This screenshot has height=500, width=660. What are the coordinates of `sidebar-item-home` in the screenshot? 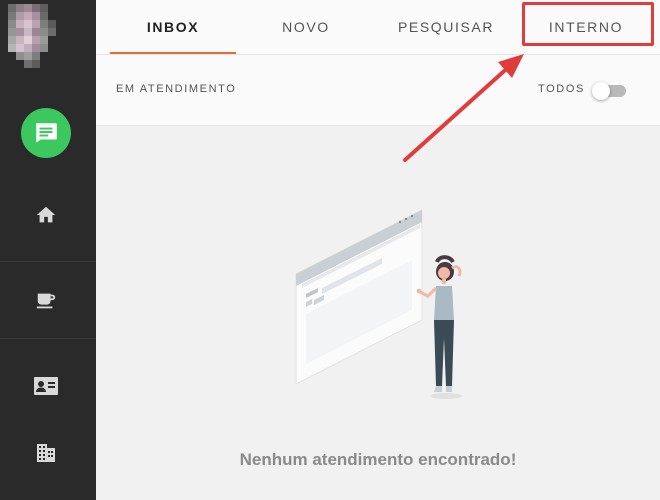 It's located at (46, 215).